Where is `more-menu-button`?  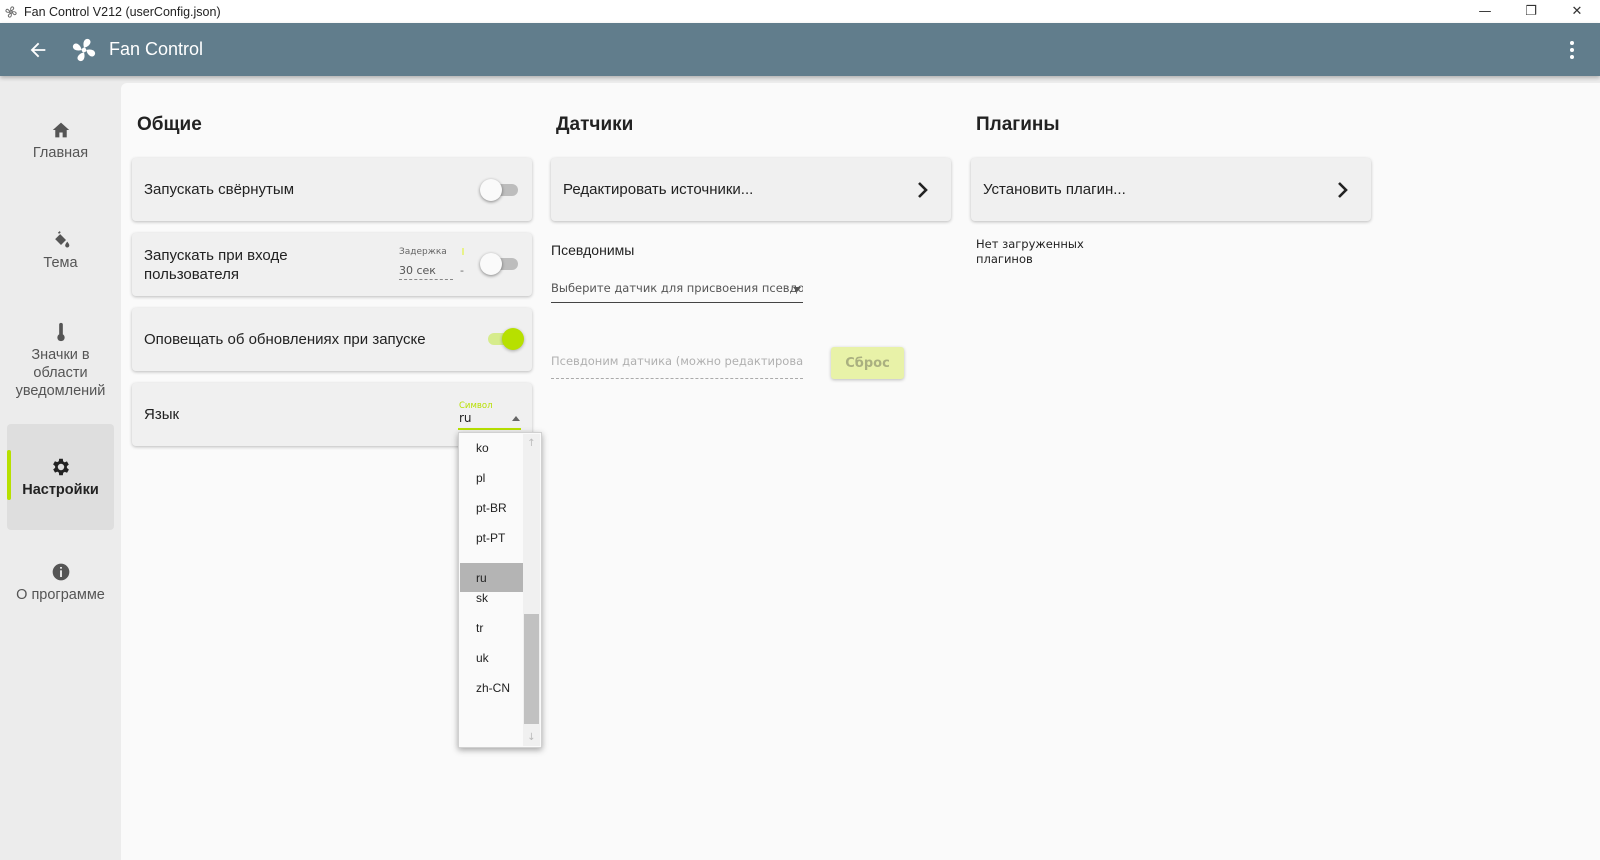 more-menu-button is located at coordinates (1572, 50).